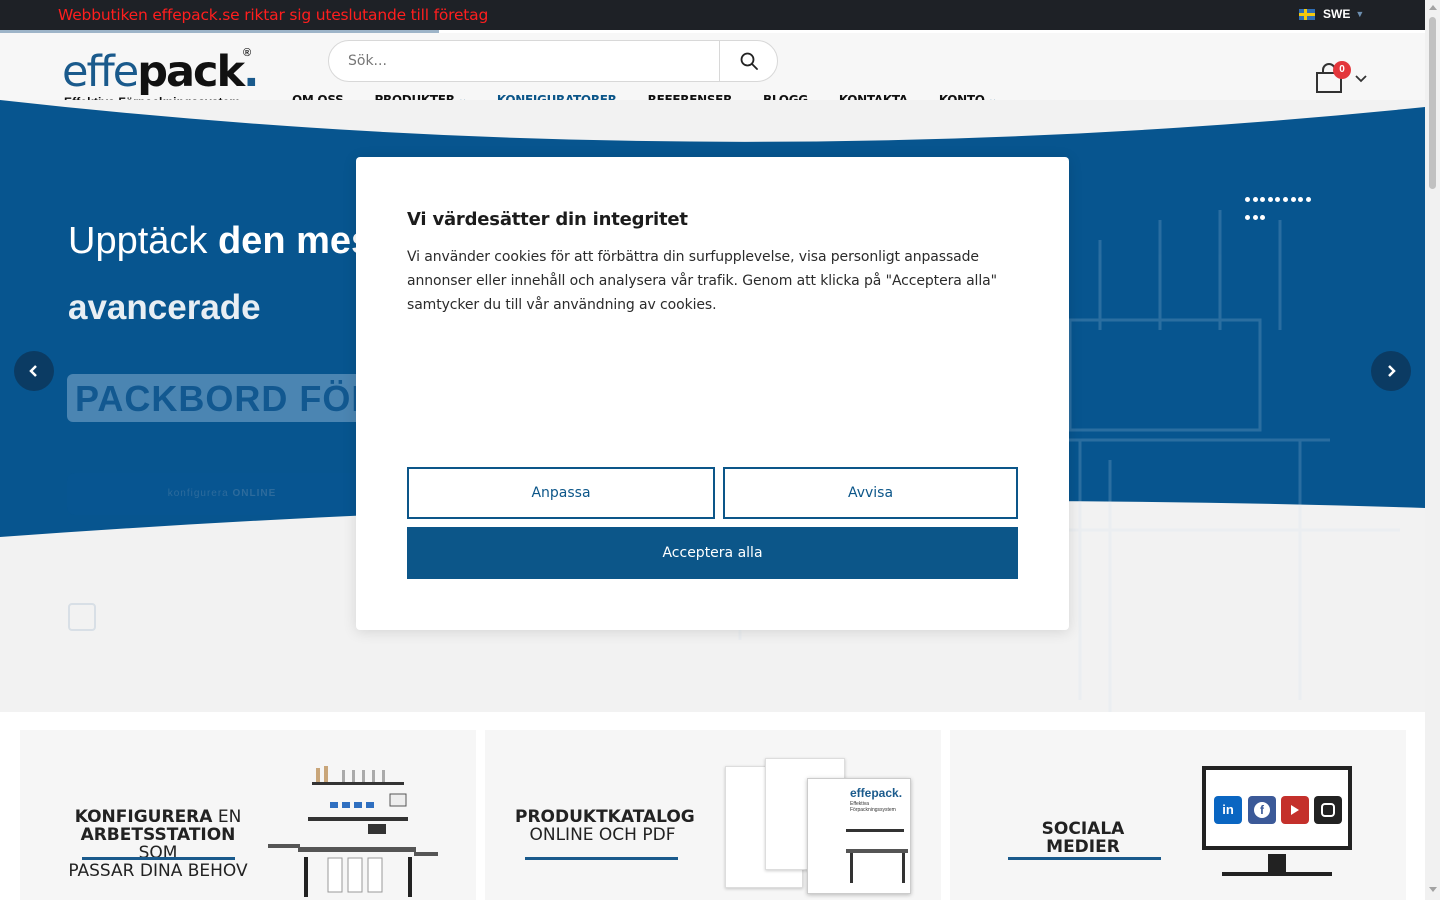  What do you see at coordinates (247, 53) in the screenshot?
I see `registered-mark: ®` at bounding box center [247, 53].